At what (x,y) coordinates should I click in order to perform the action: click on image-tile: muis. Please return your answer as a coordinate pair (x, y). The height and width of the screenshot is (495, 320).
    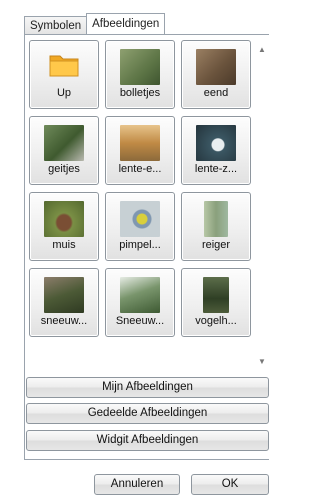
    Looking at the image, I should click on (64, 226).